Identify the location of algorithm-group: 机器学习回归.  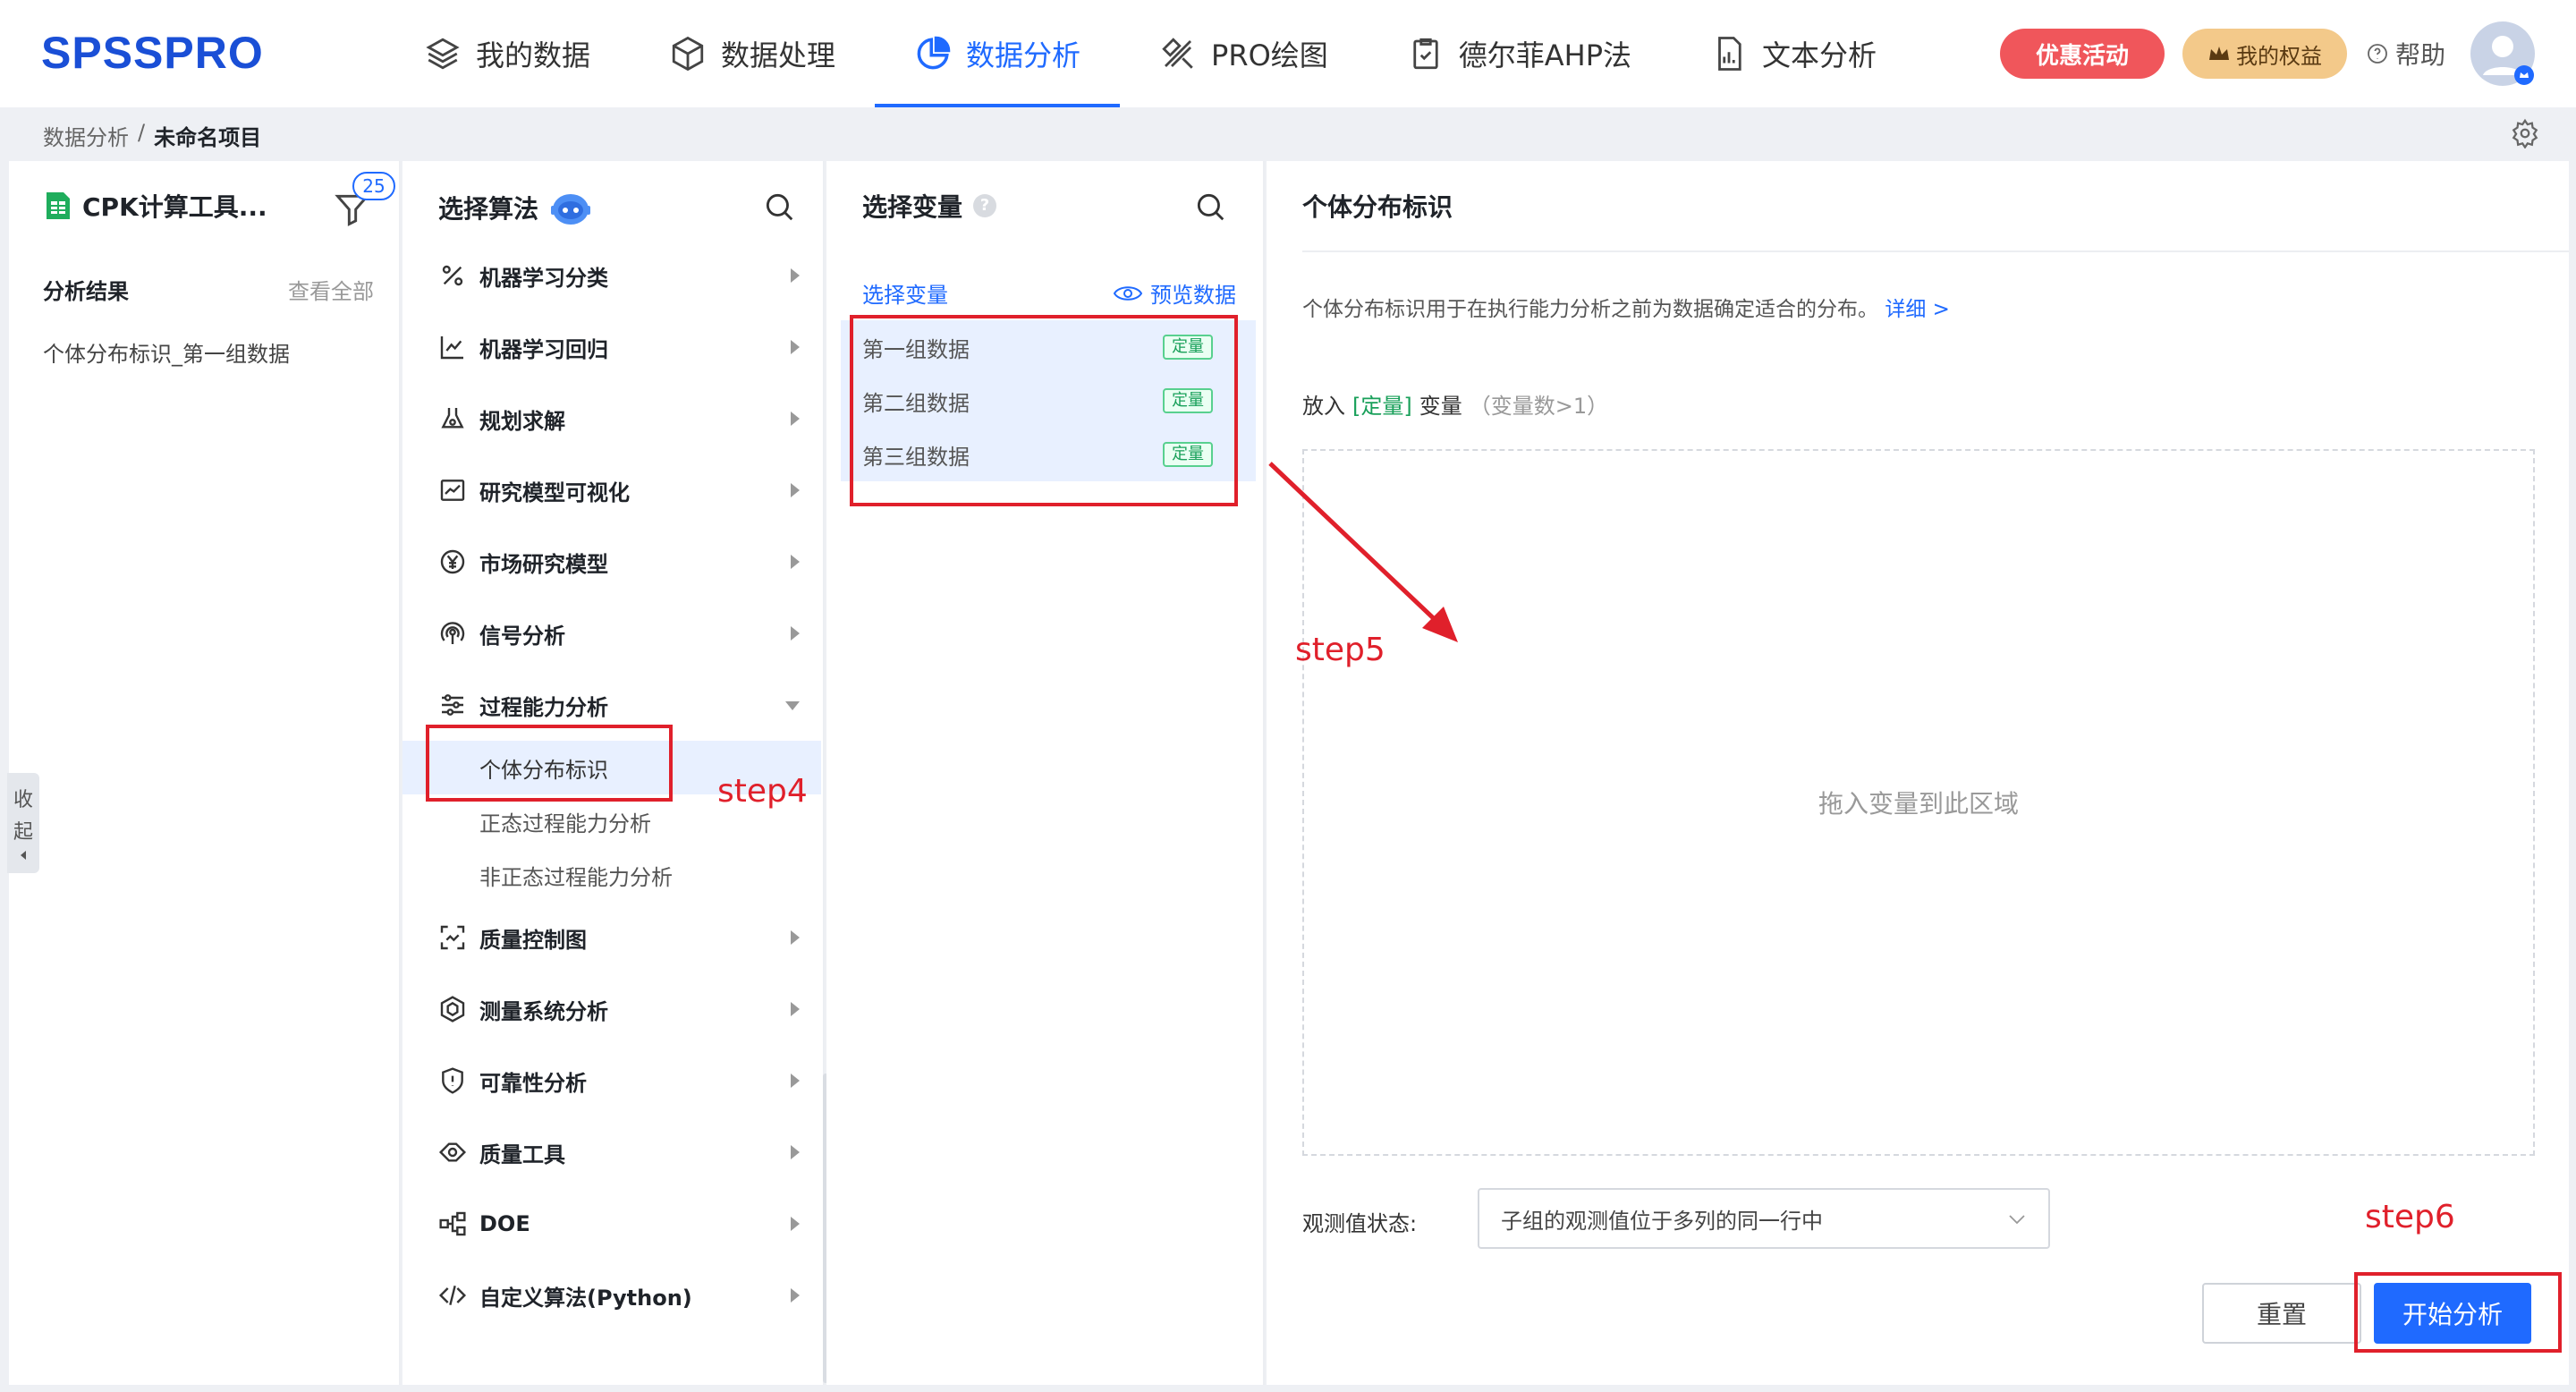
(626, 347).